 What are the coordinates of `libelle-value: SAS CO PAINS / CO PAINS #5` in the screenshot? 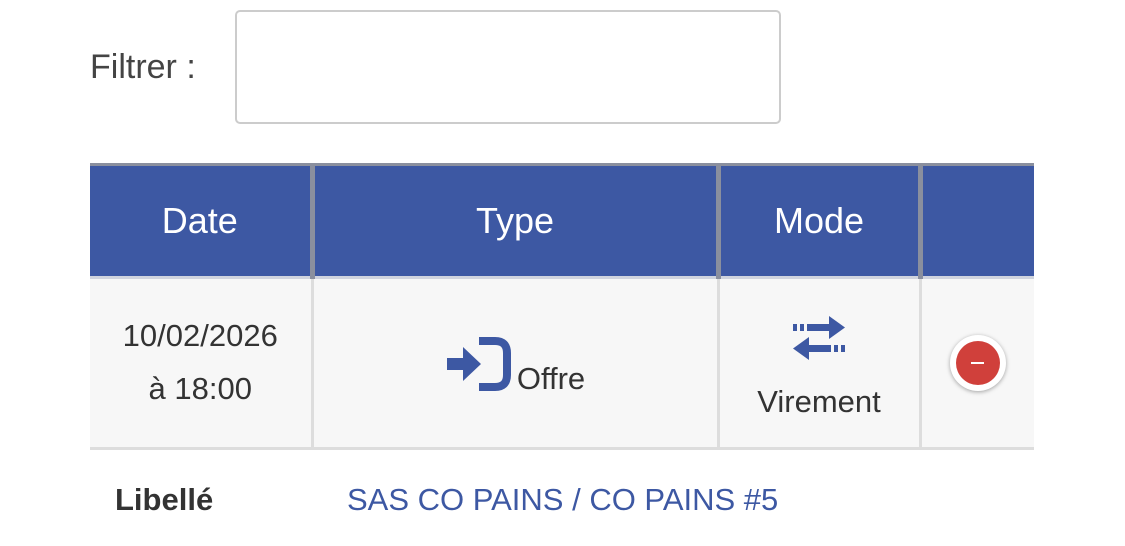 It's located at (563, 499).